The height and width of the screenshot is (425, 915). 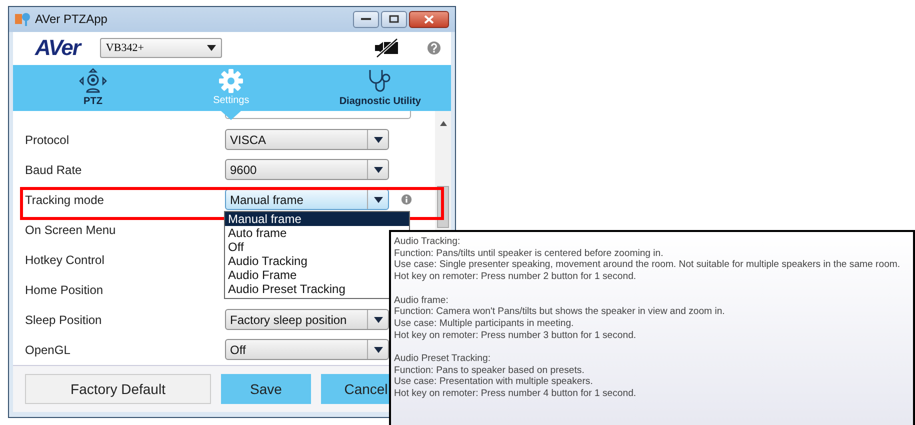 What do you see at coordinates (648, 265) in the screenshot?
I see `tooltip-line: Use case: Single presenter speaking, movement around the room. Not suitable for multiple speakers in the same room.` at bounding box center [648, 265].